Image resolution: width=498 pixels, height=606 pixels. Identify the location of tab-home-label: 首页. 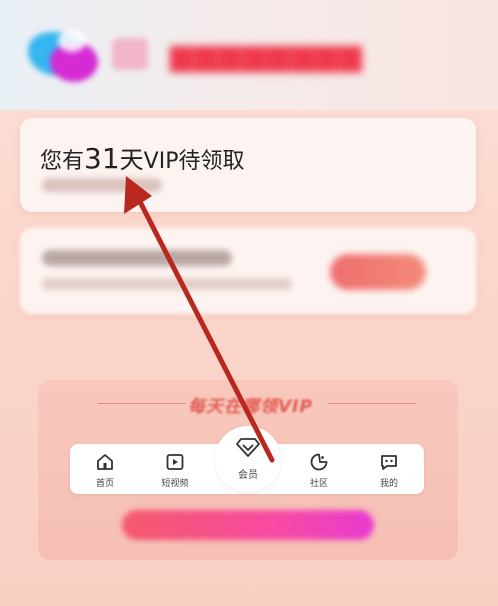
(104, 484).